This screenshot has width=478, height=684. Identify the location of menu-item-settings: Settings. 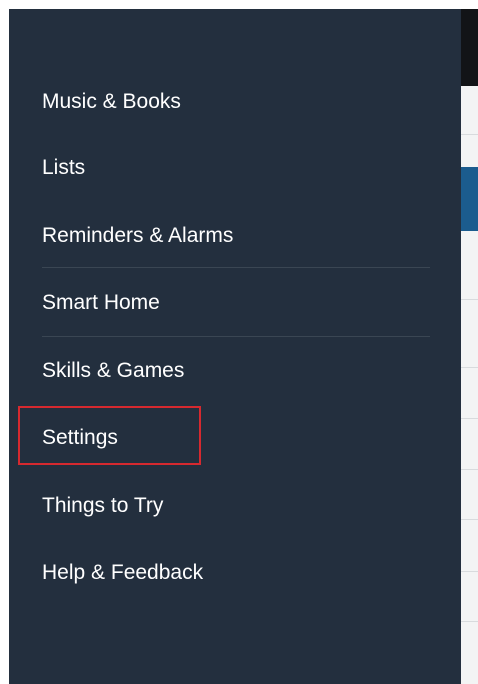
(80, 438).